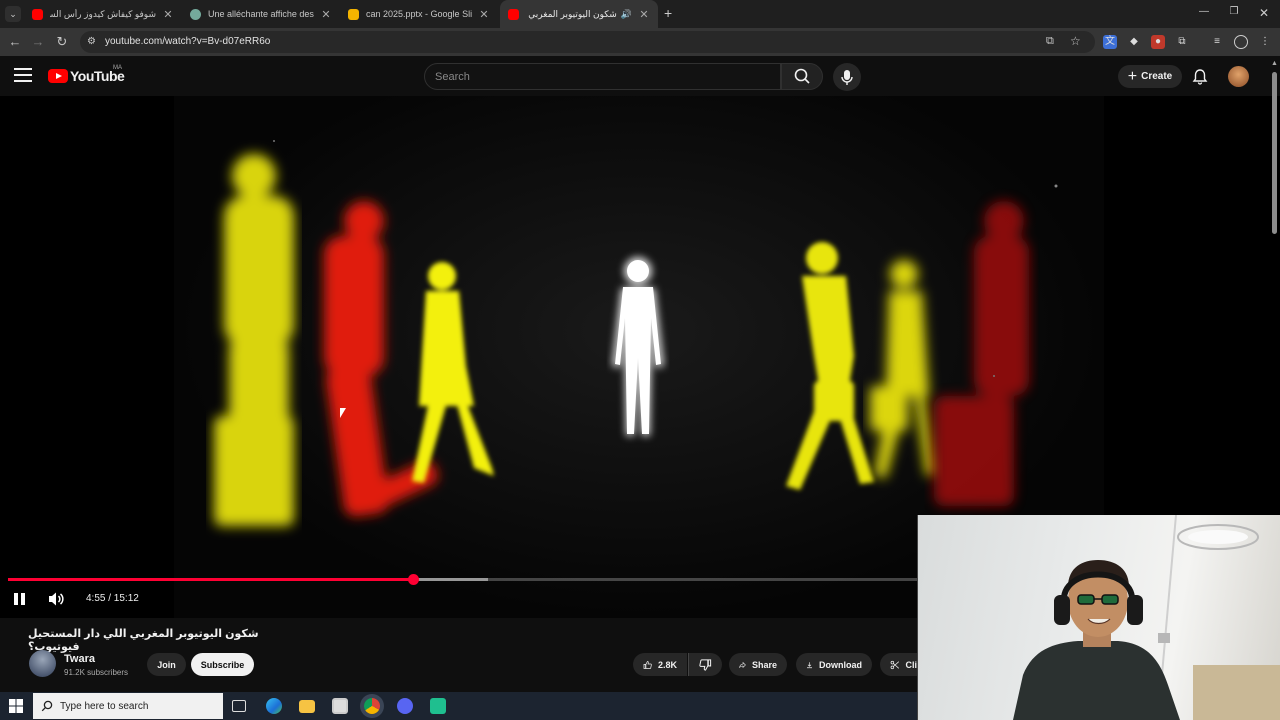 This screenshot has width=1280, height=720. I want to click on subscribe-button: Subscribe, so click(222, 664).